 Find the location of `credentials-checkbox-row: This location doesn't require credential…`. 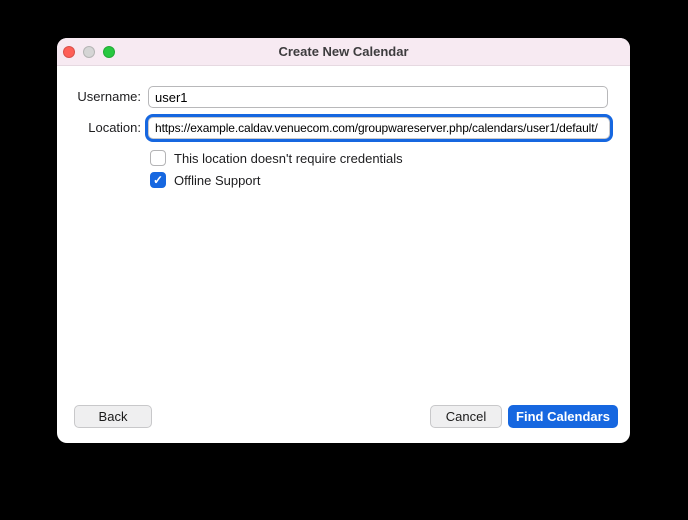

credentials-checkbox-row: This location doesn't require credential… is located at coordinates (276, 158).